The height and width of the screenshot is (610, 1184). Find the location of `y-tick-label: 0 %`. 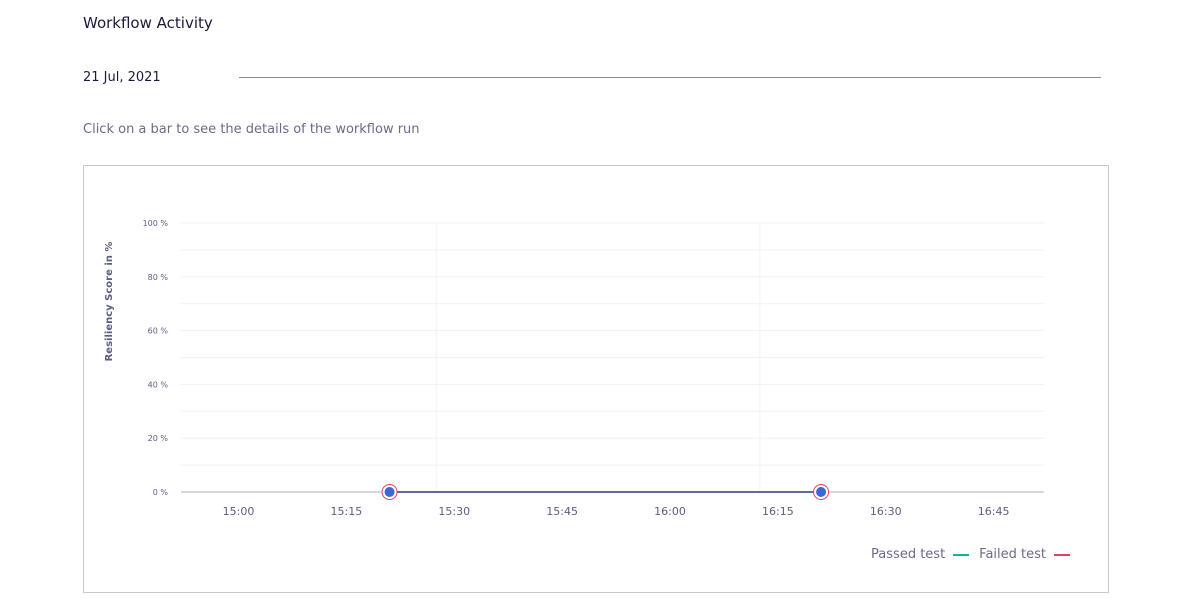

y-tick-label: 0 % is located at coordinates (161, 492).